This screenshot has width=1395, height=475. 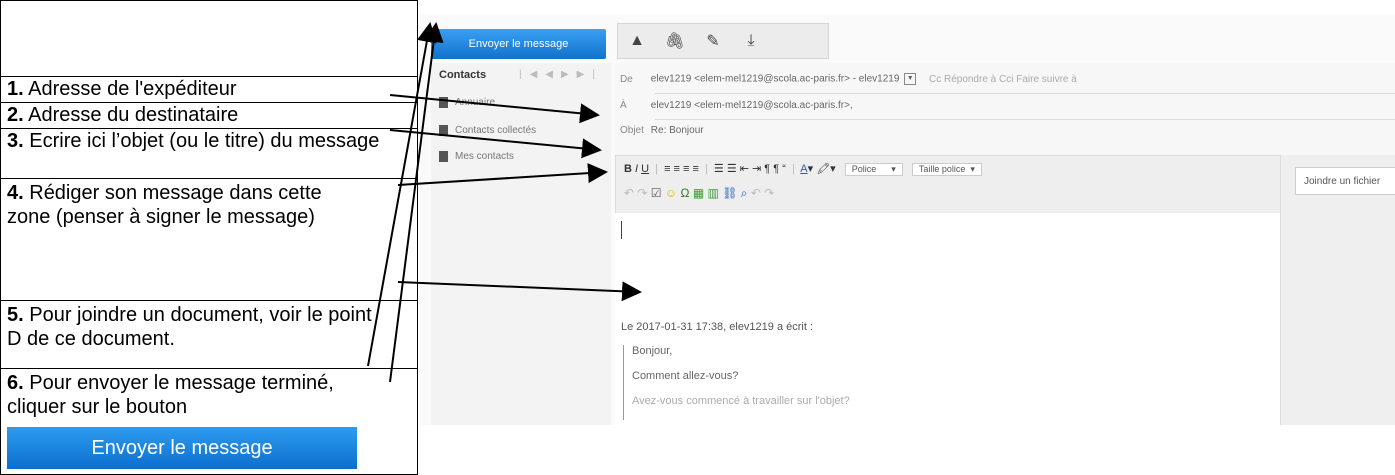 I want to click on quote-header: Le 2017-01-31 17:38, elev1219 a écrit :, so click(x=717, y=327).